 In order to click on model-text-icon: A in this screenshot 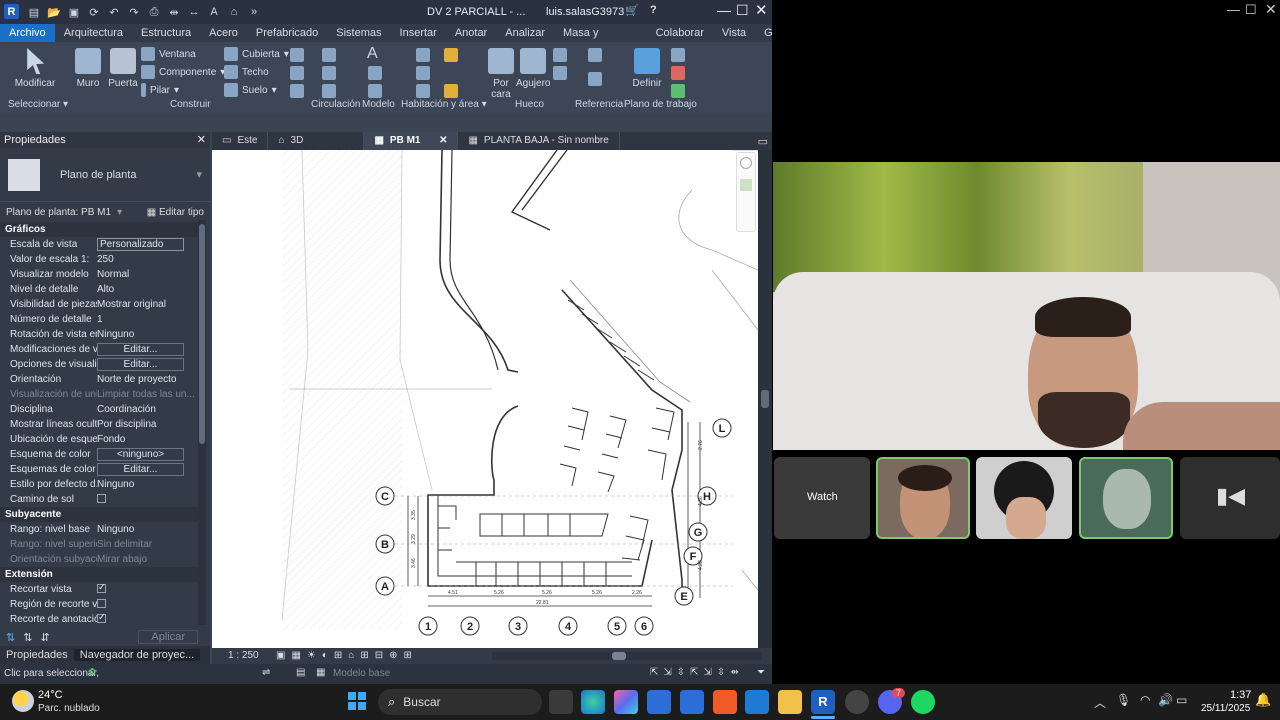, I will do `click(372, 54)`.